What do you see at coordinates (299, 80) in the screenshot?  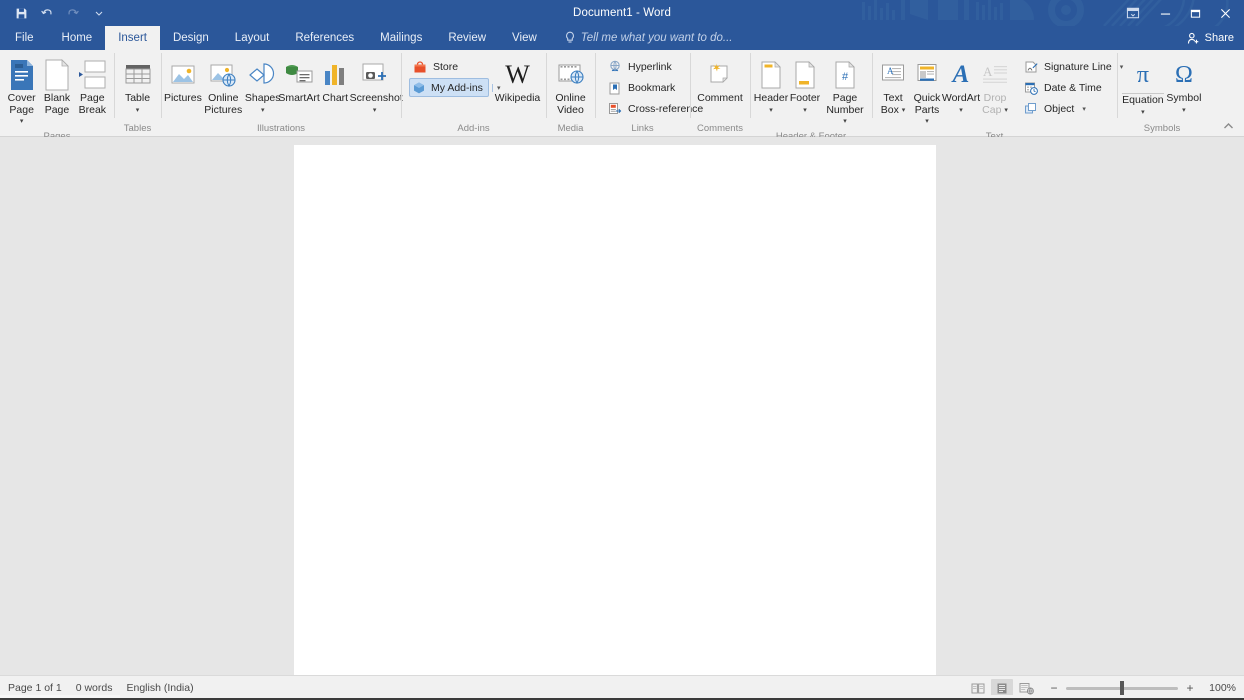 I see `smartart-button: SmartArt` at bounding box center [299, 80].